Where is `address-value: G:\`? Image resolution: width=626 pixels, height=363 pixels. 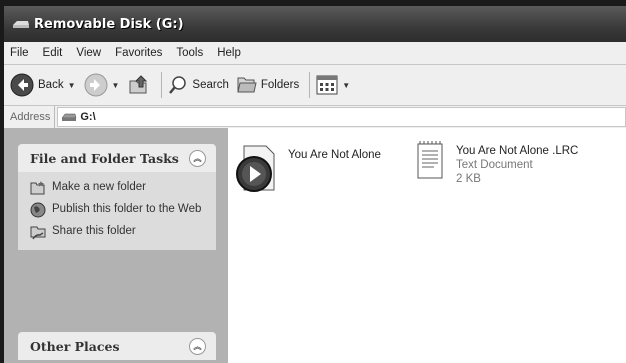
address-value: G:\ is located at coordinates (88, 117).